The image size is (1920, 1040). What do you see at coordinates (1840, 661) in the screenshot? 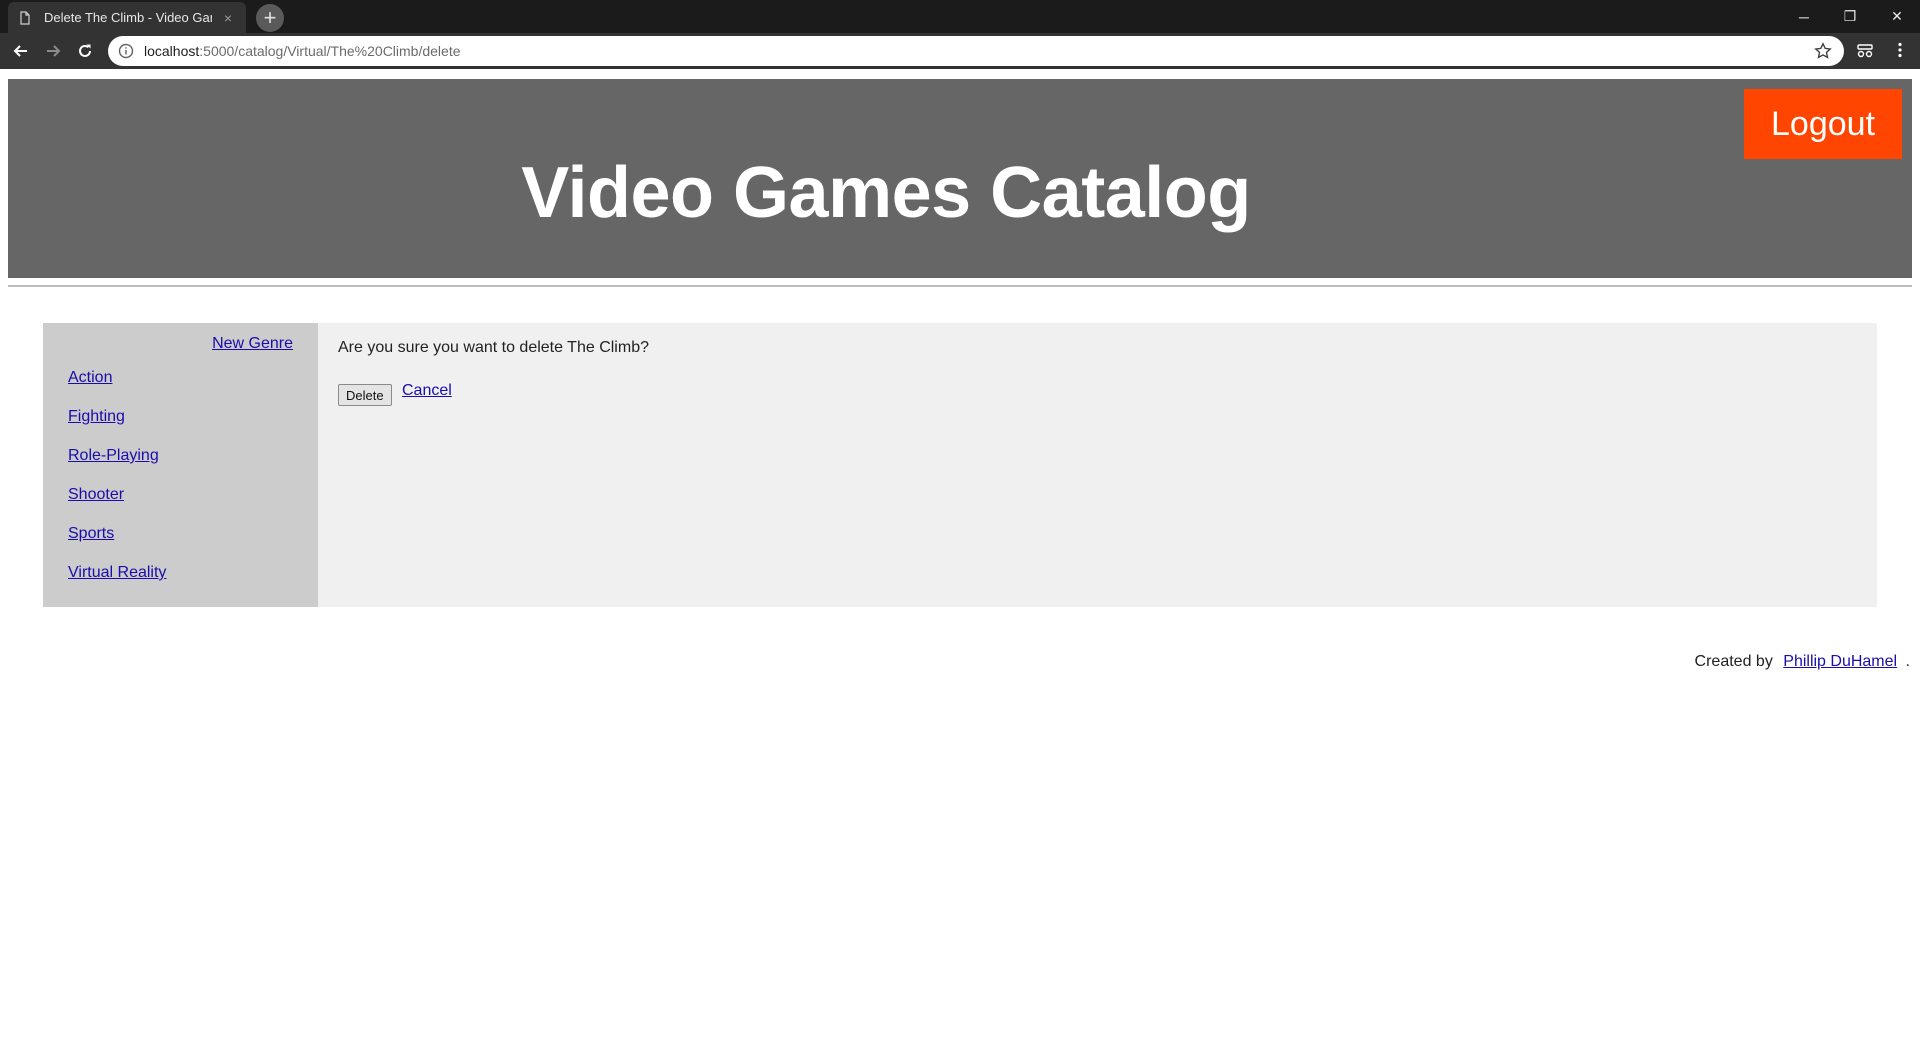
I see `author-link: Phillip DuHamel` at bounding box center [1840, 661].